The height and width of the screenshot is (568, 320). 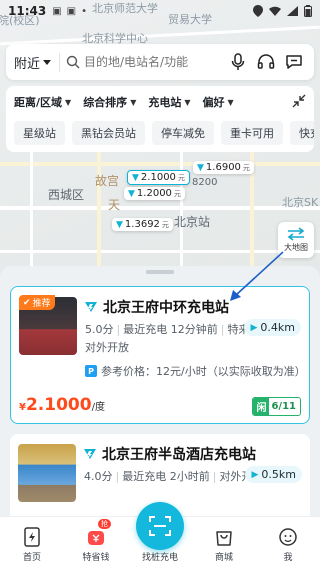 What do you see at coordinates (62, 405) in the screenshot?
I see `station-price: ¥2.1000/度` at bounding box center [62, 405].